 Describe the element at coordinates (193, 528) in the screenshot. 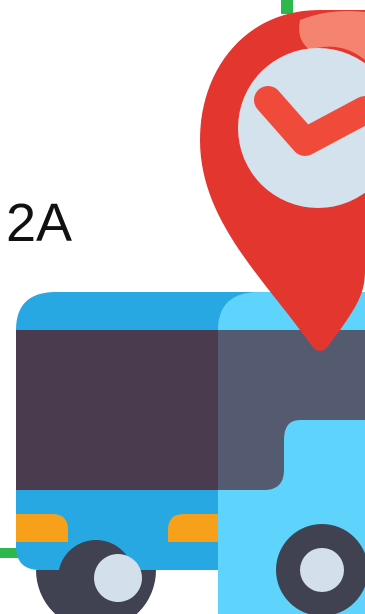

I see `headlight-right` at that location.